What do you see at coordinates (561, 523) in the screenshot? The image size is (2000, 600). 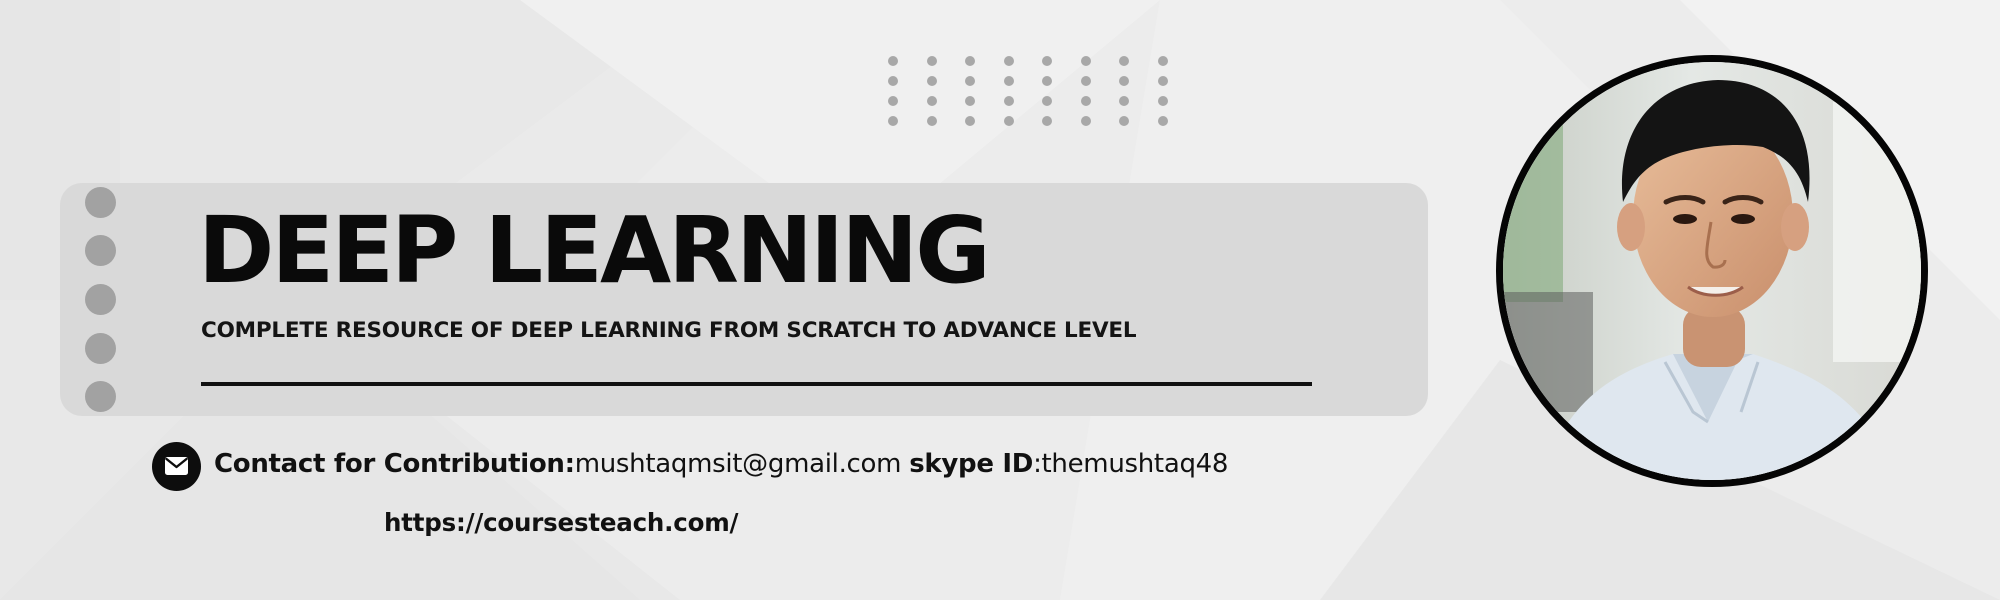 I see `website-link: https://coursesteach.com/` at bounding box center [561, 523].